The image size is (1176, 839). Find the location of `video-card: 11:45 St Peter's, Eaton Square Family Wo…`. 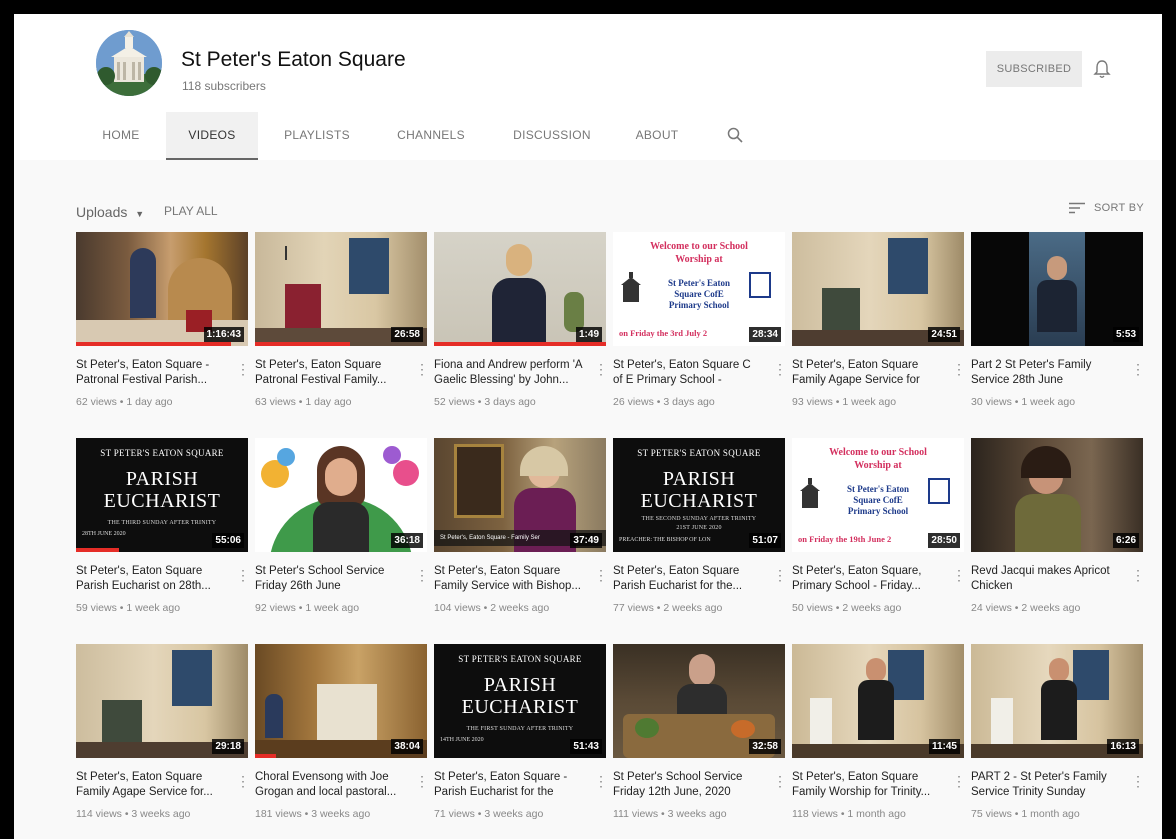

video-card: 11:45 St Peter's, Eaton Square Family Wo… is located at coordinates (879, 741).